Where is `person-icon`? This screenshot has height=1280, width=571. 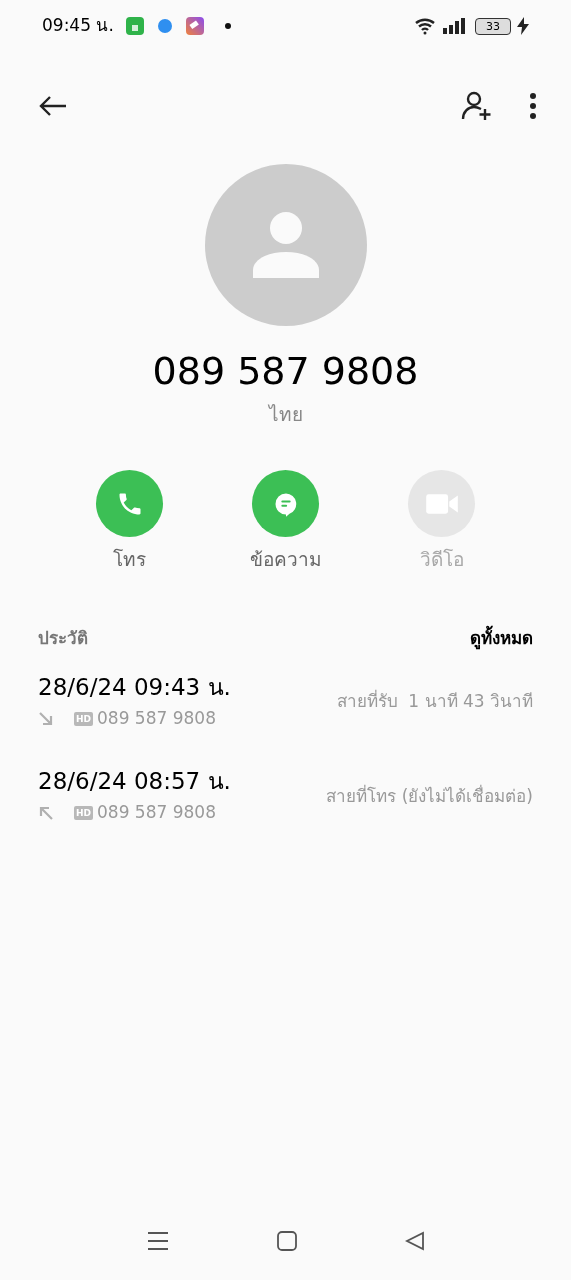
person-icon is located at coordinates (285, 245).